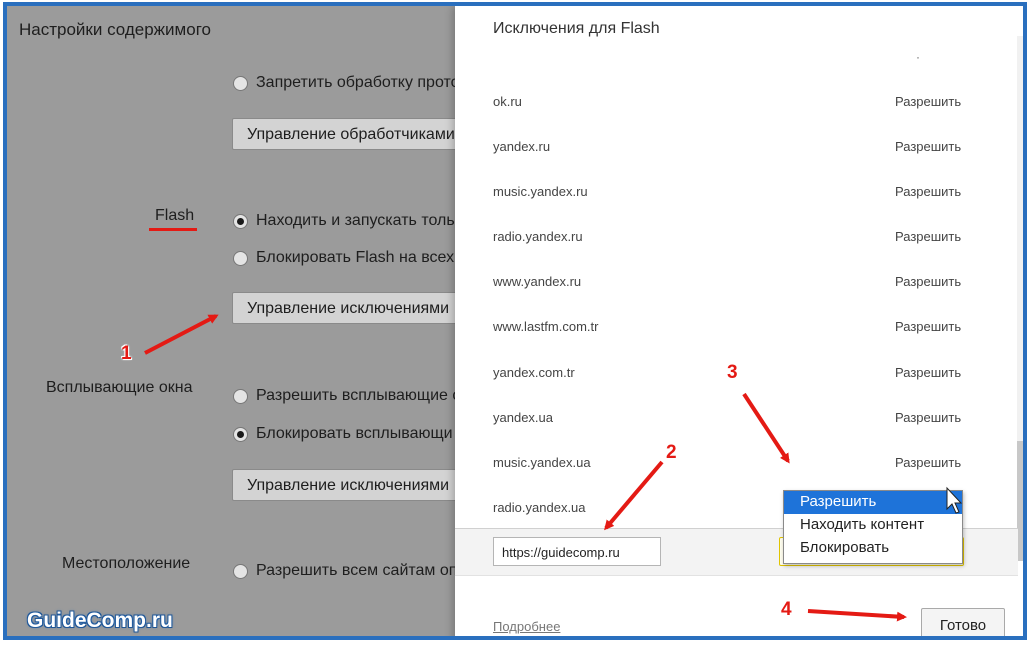  Describe the element at coordinates (240, 571) in the screenshot. I see `location-allow-radio` at that location.